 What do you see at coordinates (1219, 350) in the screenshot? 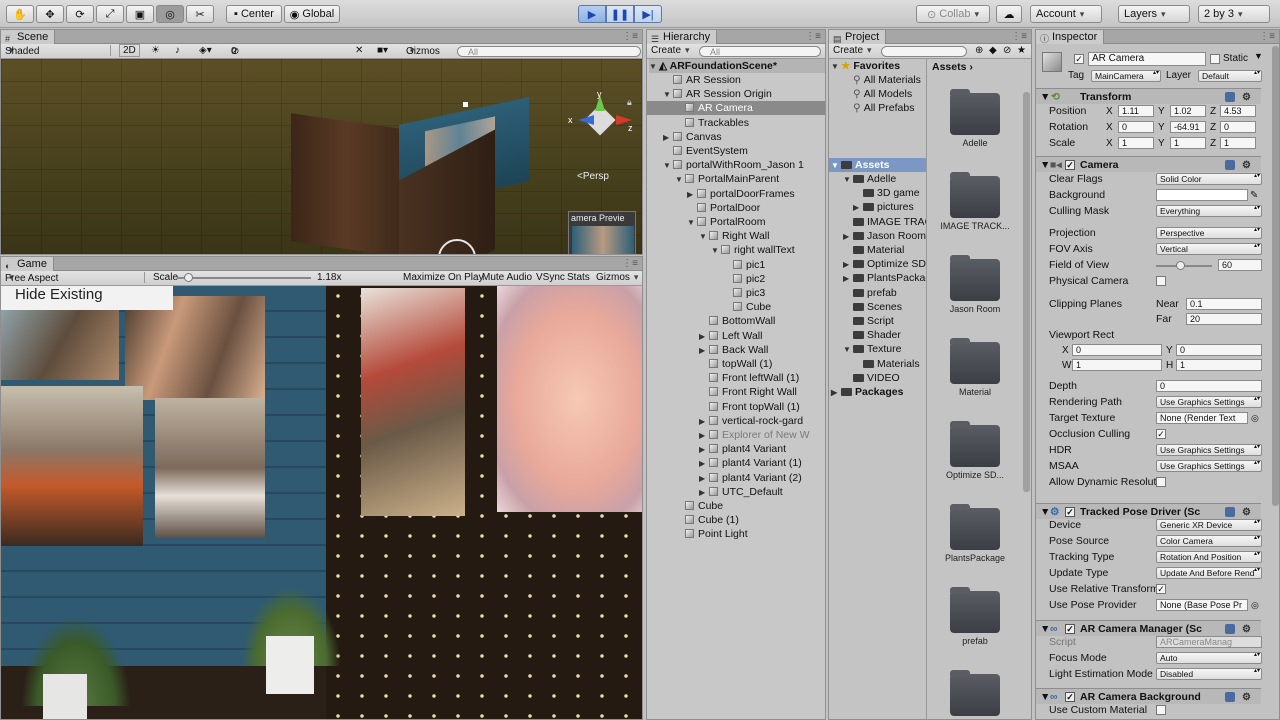
I see `viewport-y: 0` at bounding box center [1219, 350].